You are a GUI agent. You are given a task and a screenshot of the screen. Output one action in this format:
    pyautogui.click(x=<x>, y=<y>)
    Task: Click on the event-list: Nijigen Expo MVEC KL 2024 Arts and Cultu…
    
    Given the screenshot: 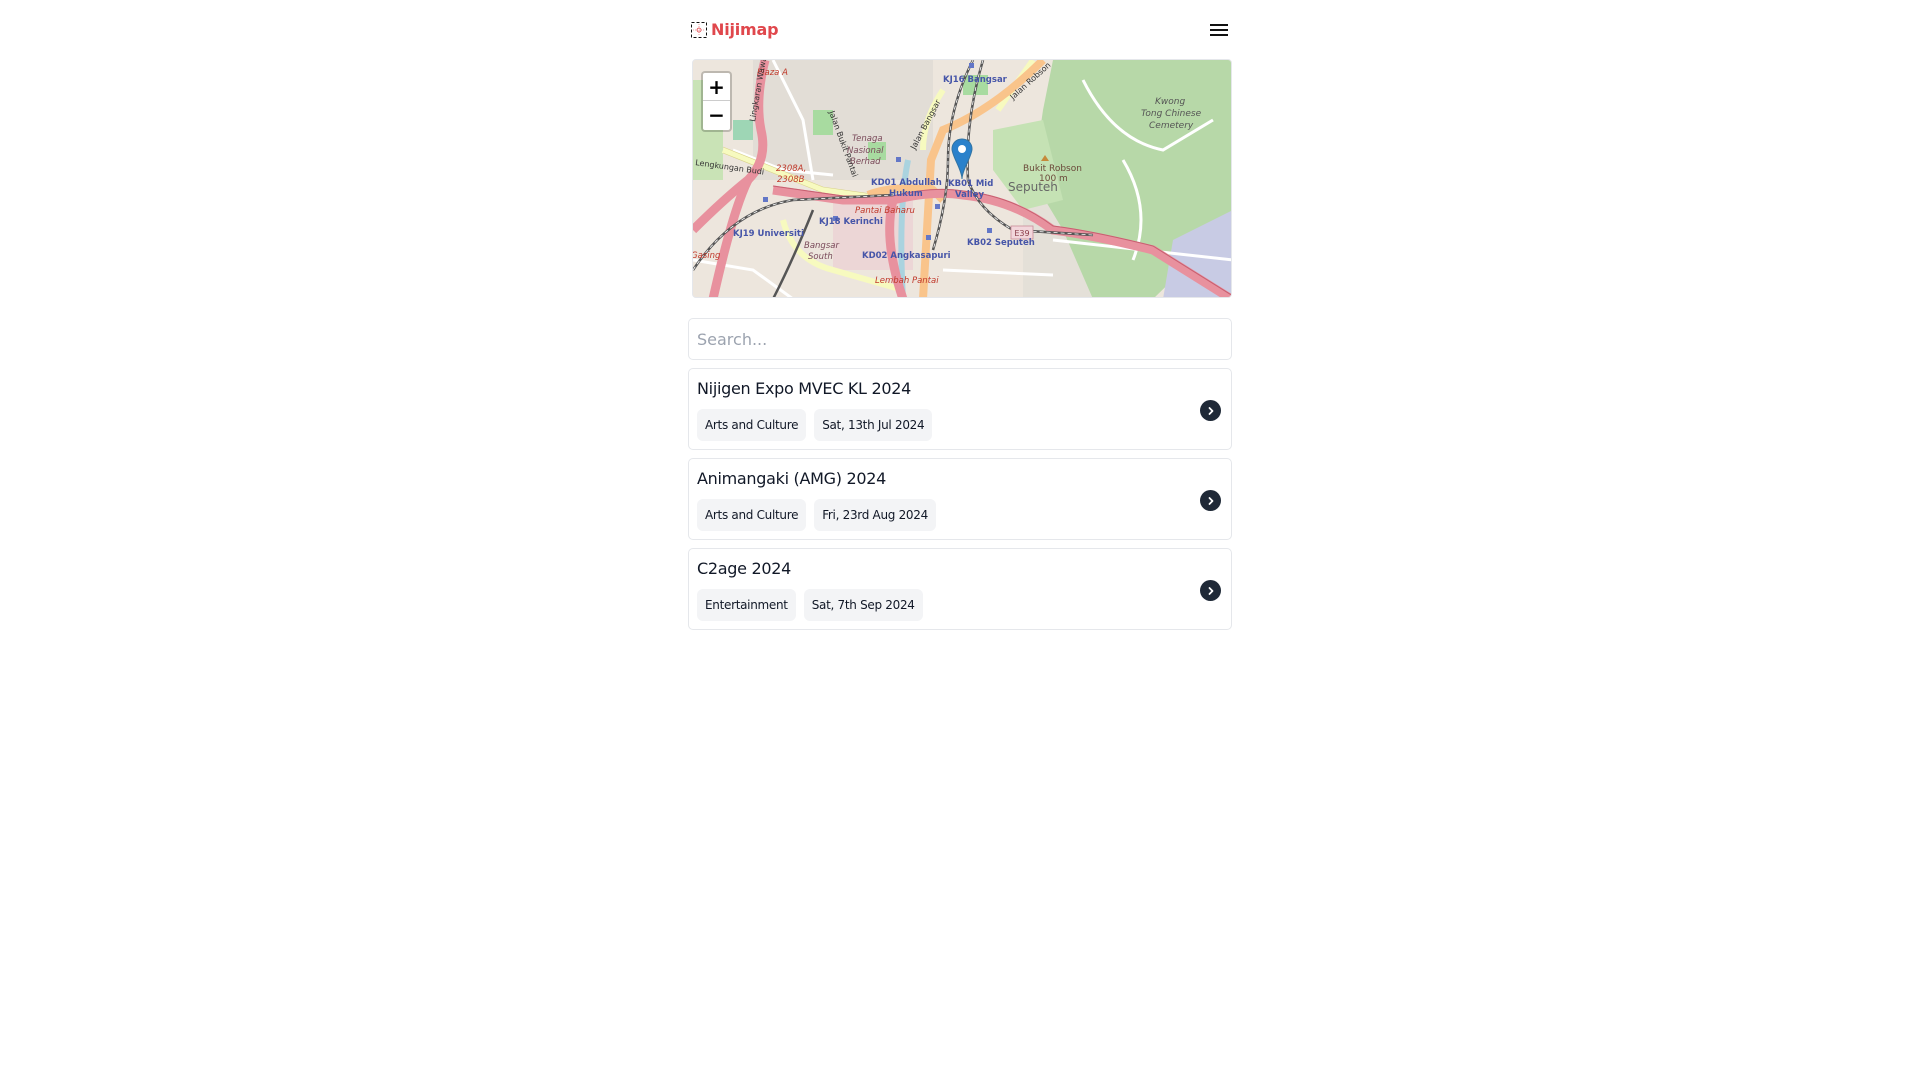 What is the action you would take?
    pyautogui.click(x=960, y=503)
    